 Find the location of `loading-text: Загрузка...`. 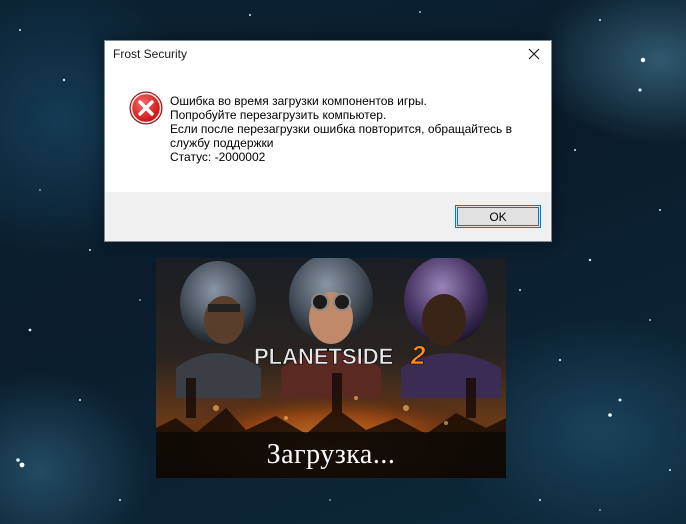

loading-text: Загрузка... is located at coordinates (331, 454).